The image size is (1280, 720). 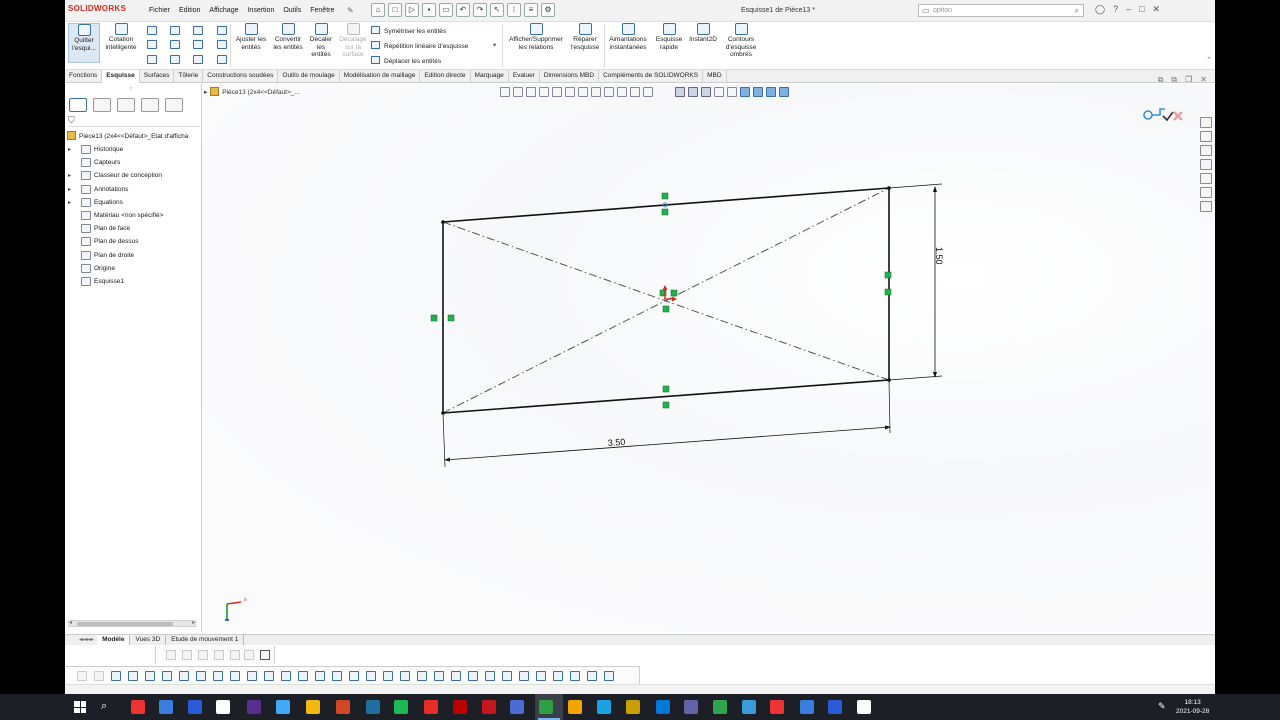 What do you see at coordinates (380, 76) in the screenshot?
I see `tab-modelisation-maillage: Modélisation de maillage` at bounding box center [380, 76].